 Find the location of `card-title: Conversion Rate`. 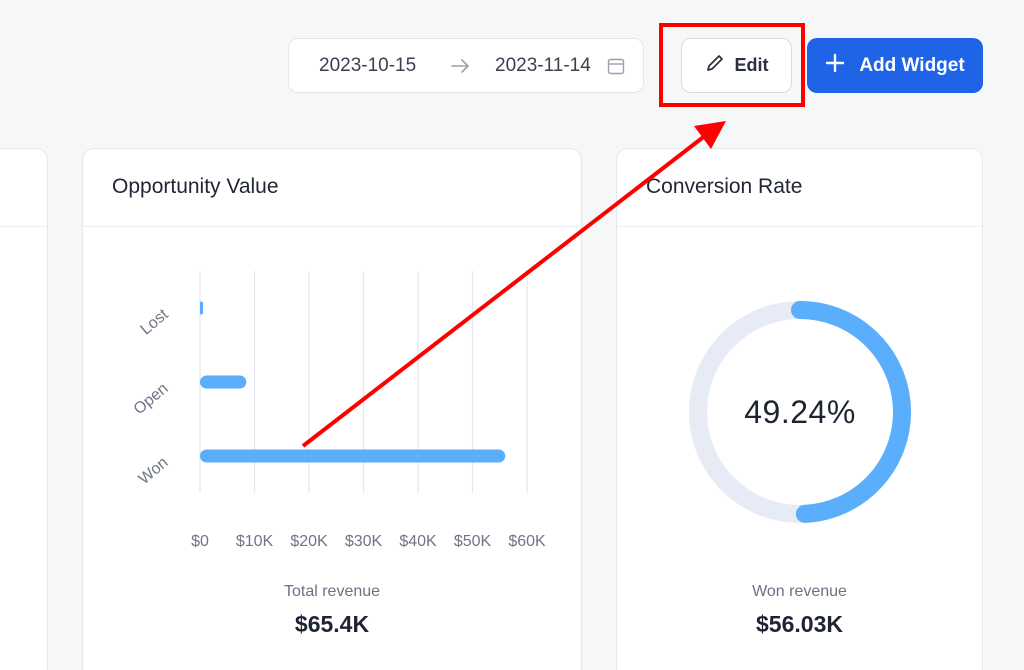

card-title: Conversion Rate is located at coordinates (724, 186).